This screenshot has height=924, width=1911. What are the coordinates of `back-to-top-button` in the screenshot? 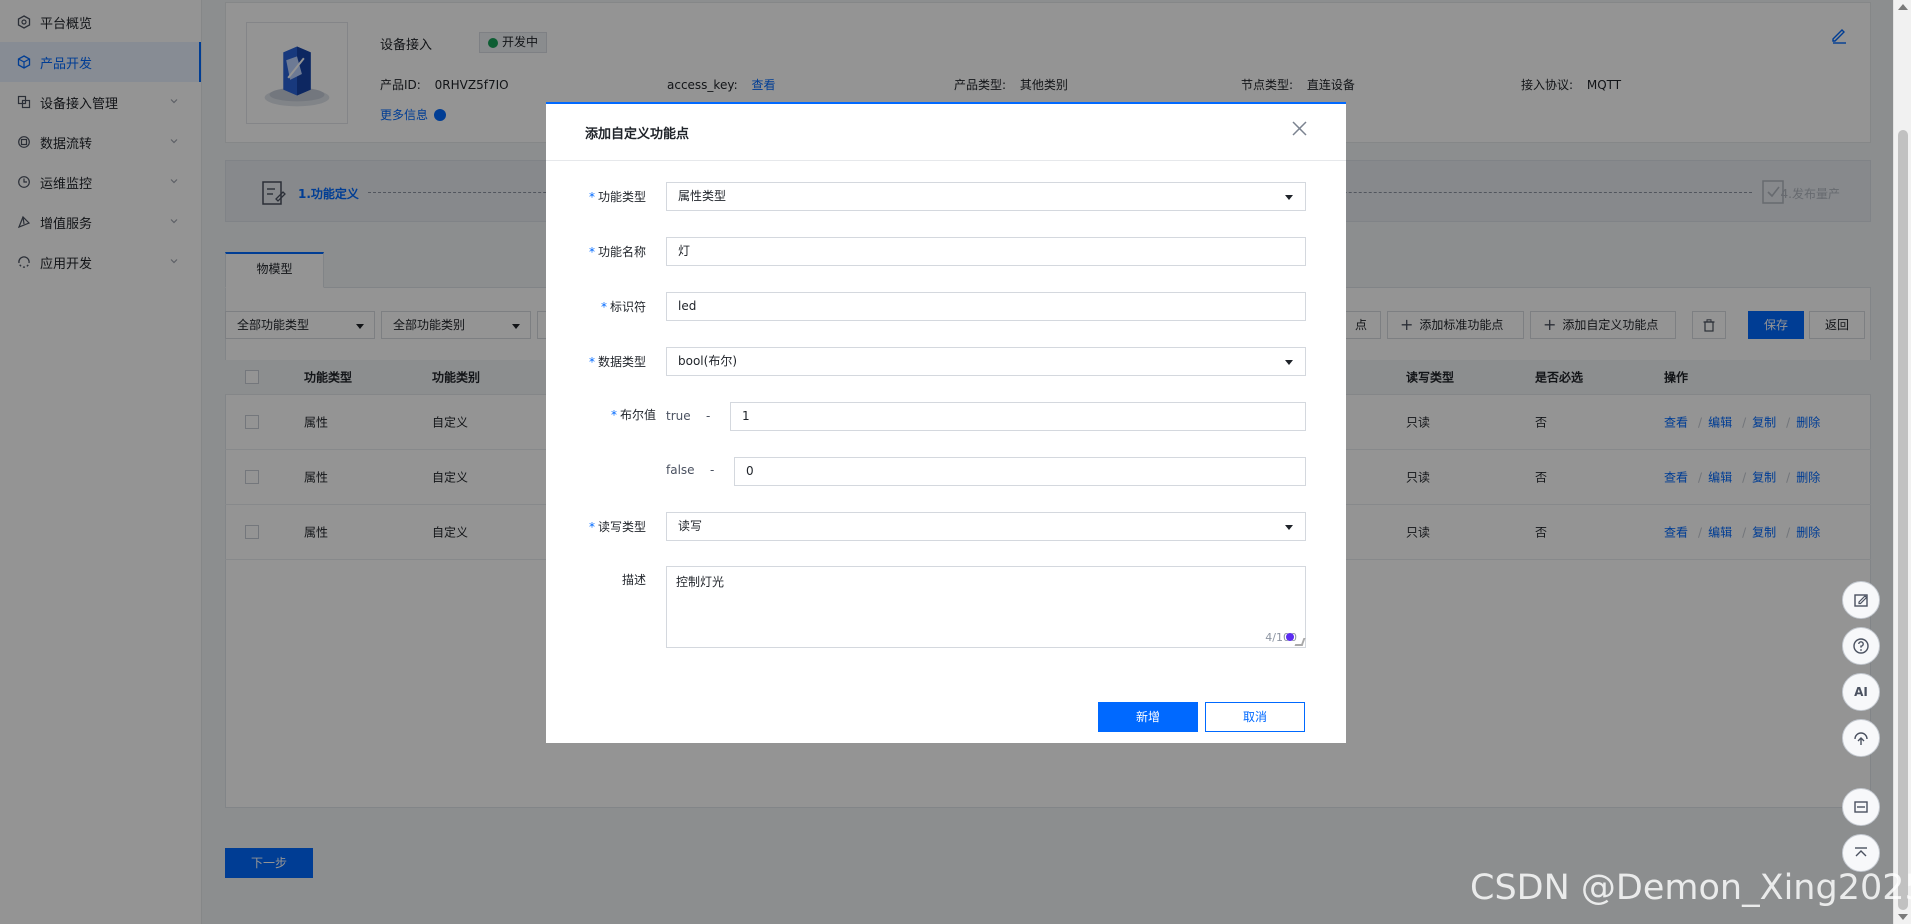 It's located at (1861, 853).